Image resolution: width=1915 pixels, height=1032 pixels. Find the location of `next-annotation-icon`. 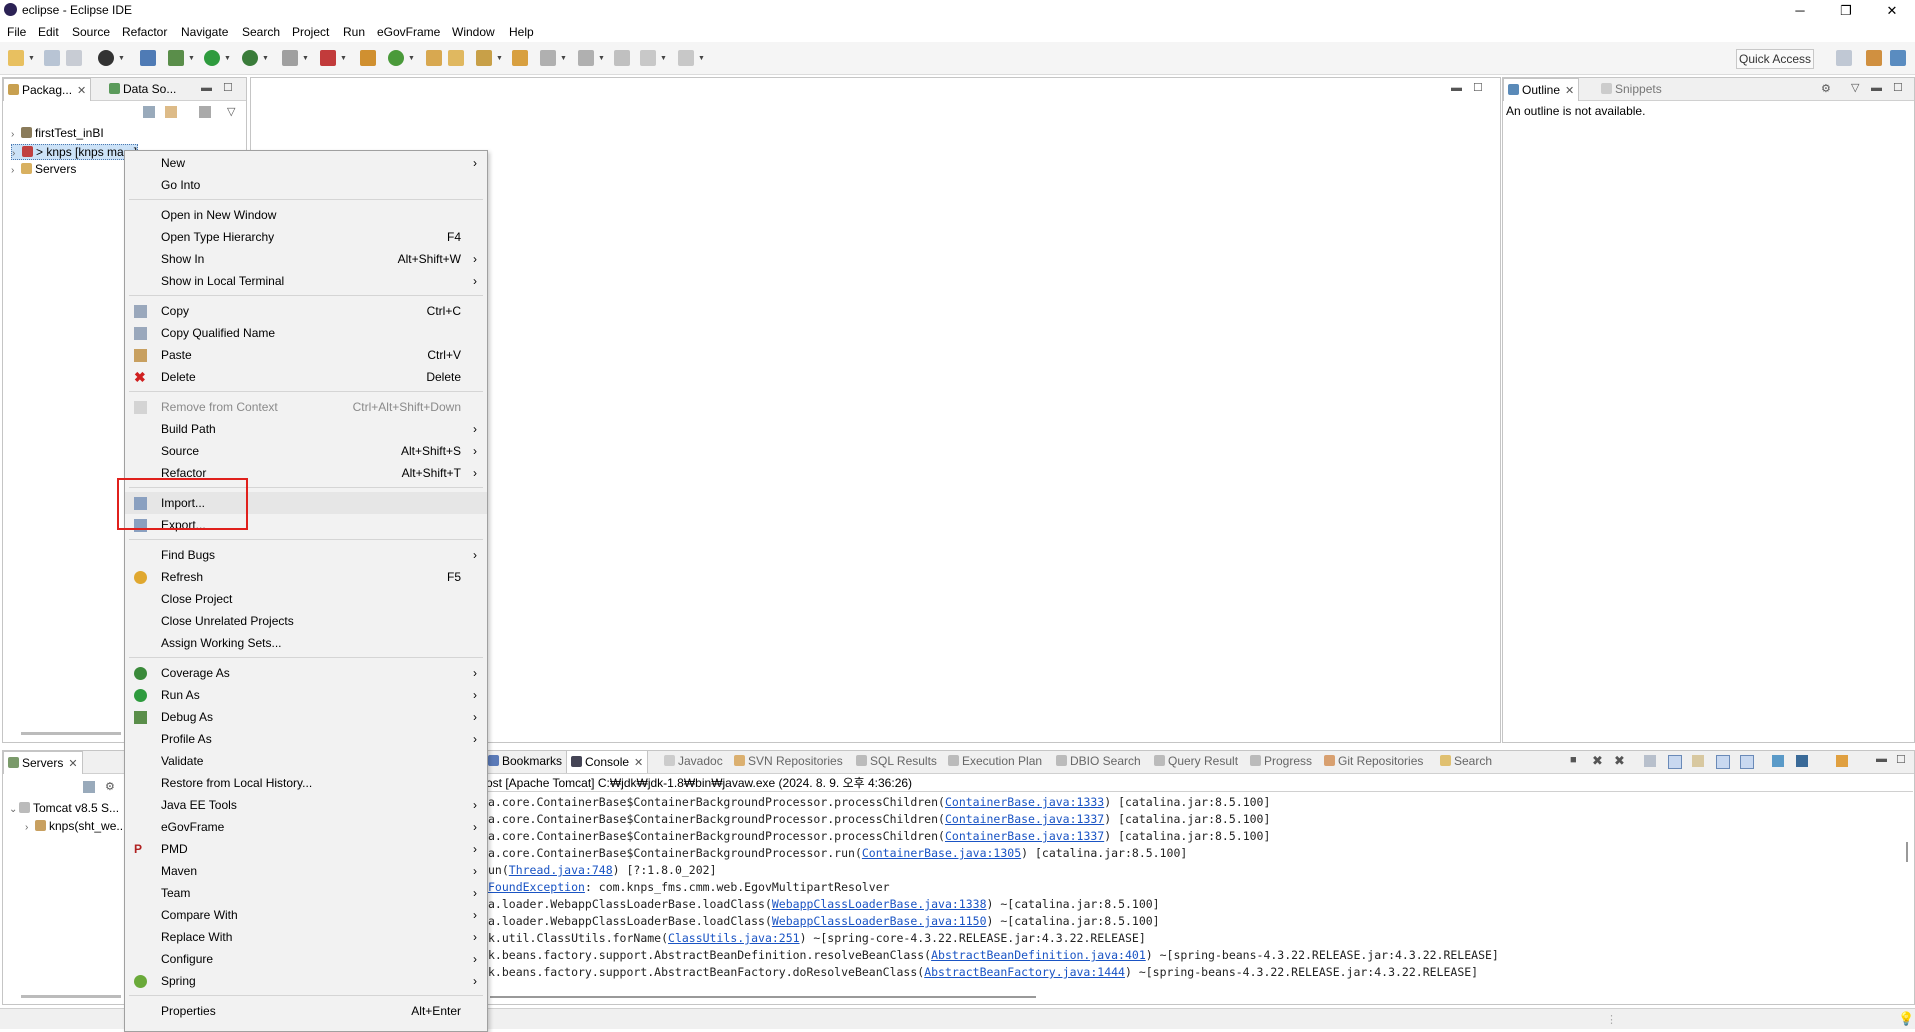

next-annotation-icon is located at coordinates (548, 58).